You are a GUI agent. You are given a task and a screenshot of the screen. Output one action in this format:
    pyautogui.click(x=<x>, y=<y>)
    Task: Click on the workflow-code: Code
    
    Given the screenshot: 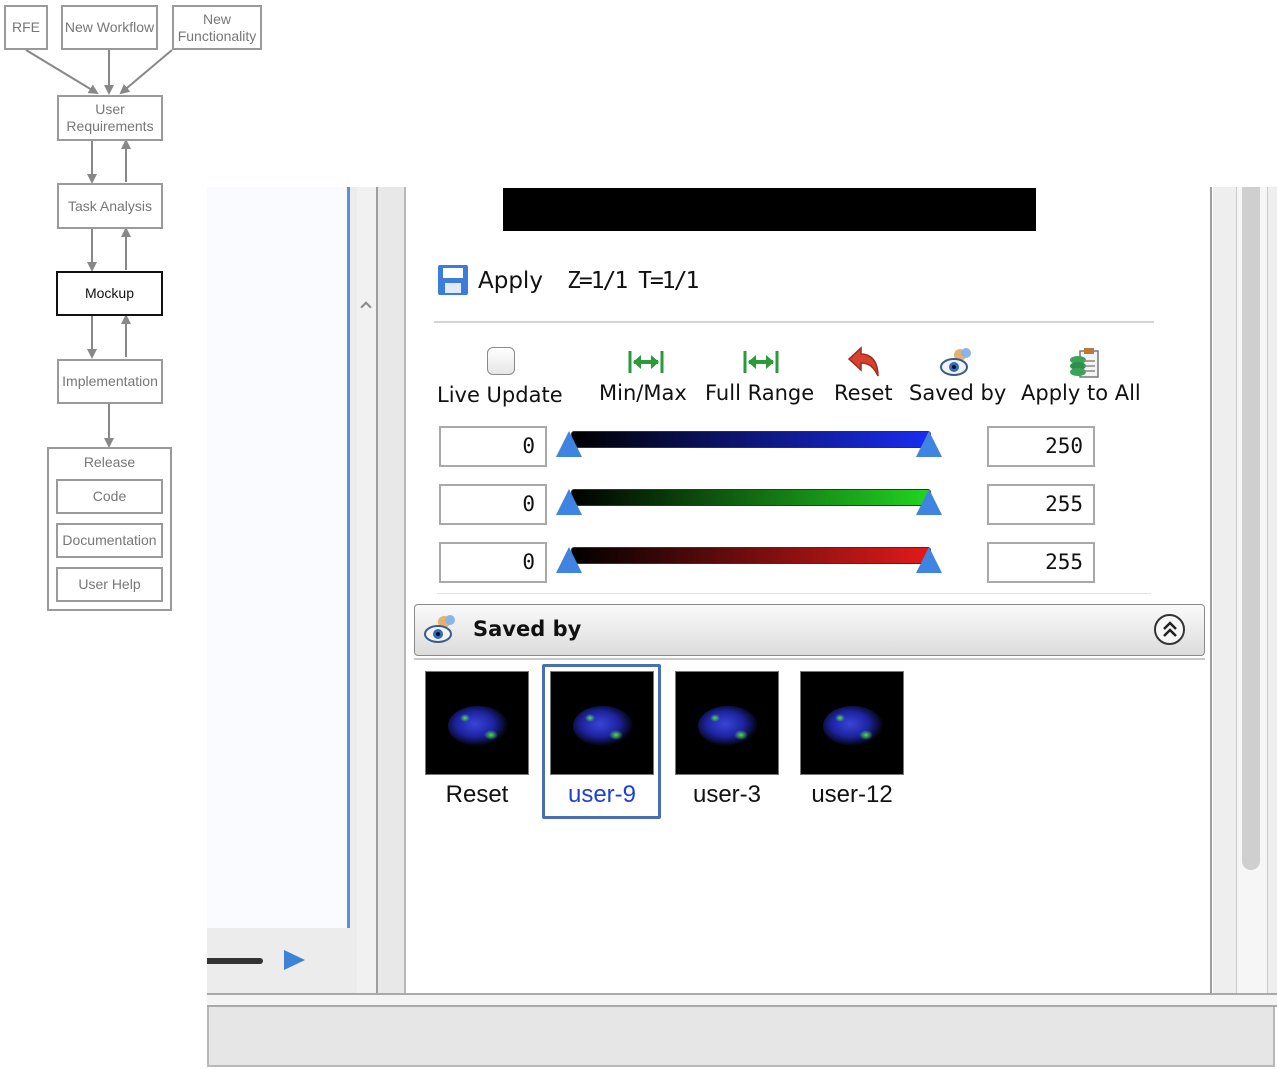 What is the action you would take?
    pyautogui.click(x=109, y=496)
    